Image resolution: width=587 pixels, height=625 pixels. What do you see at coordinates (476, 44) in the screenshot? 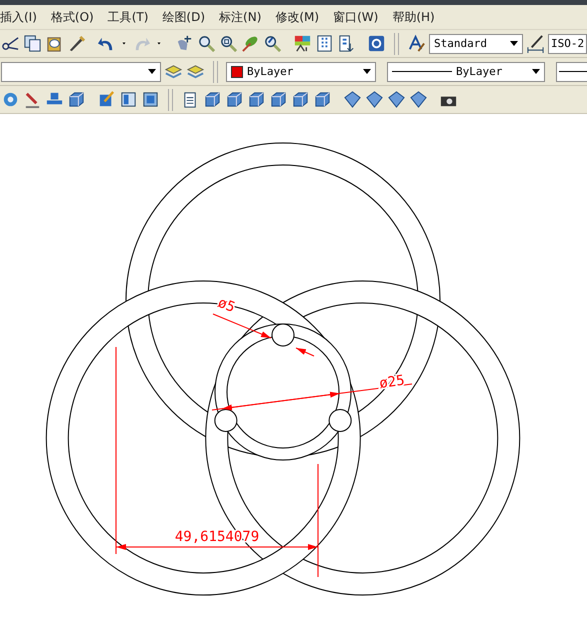
I see `text-style-dropdown: Standard` at bounding box center [476, 44].